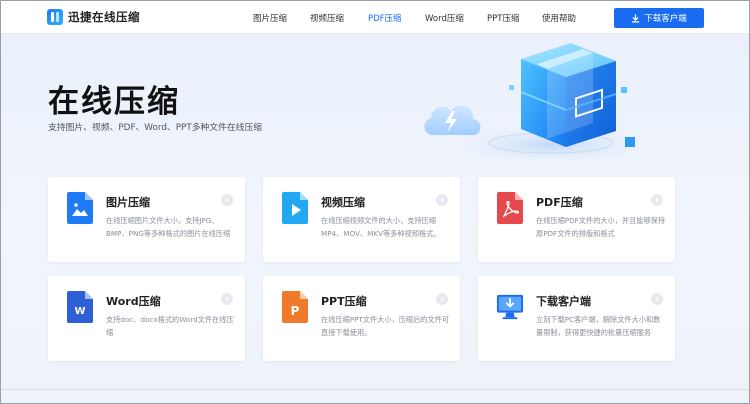 This screenshot has width=750, height=404. I want to click on card-title: 下载客户端, so click(563, 301).